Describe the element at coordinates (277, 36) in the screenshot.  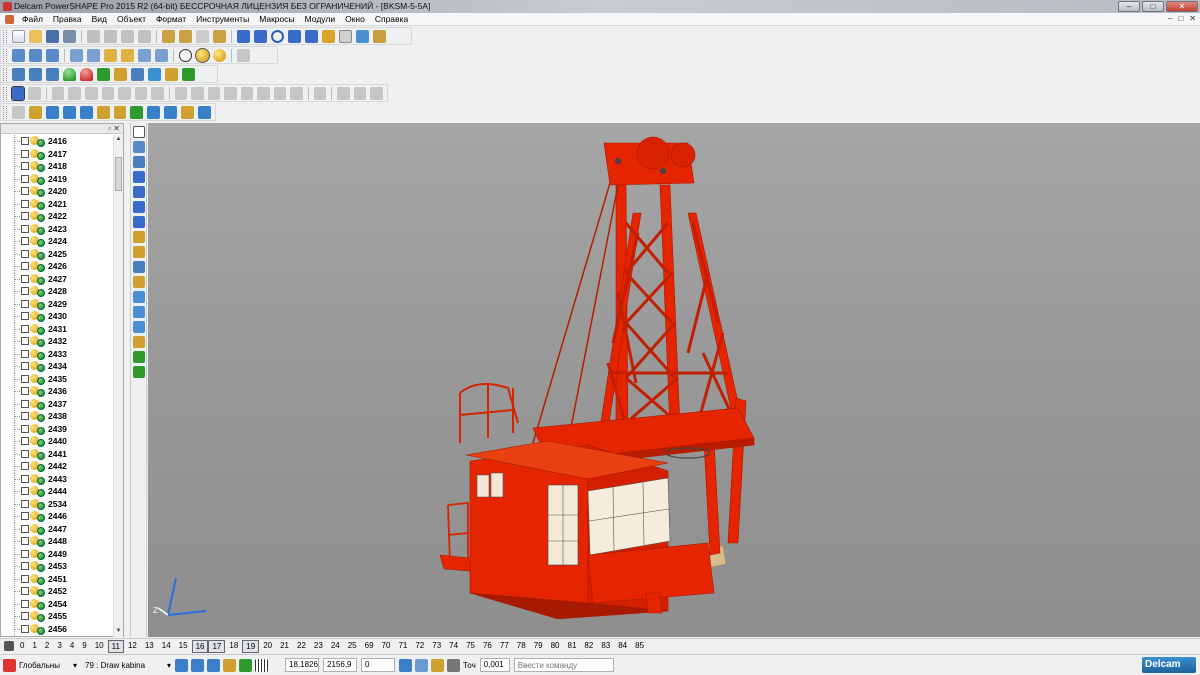
I see `circle-icon` at that location.